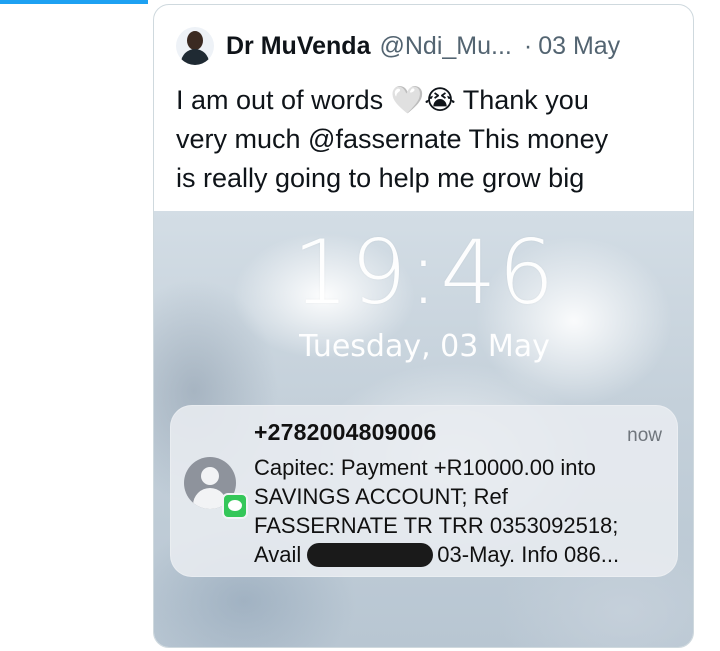 The height and width of the screenshot is (651, 720). I want to click on redaction-bar, so click(370, 555).